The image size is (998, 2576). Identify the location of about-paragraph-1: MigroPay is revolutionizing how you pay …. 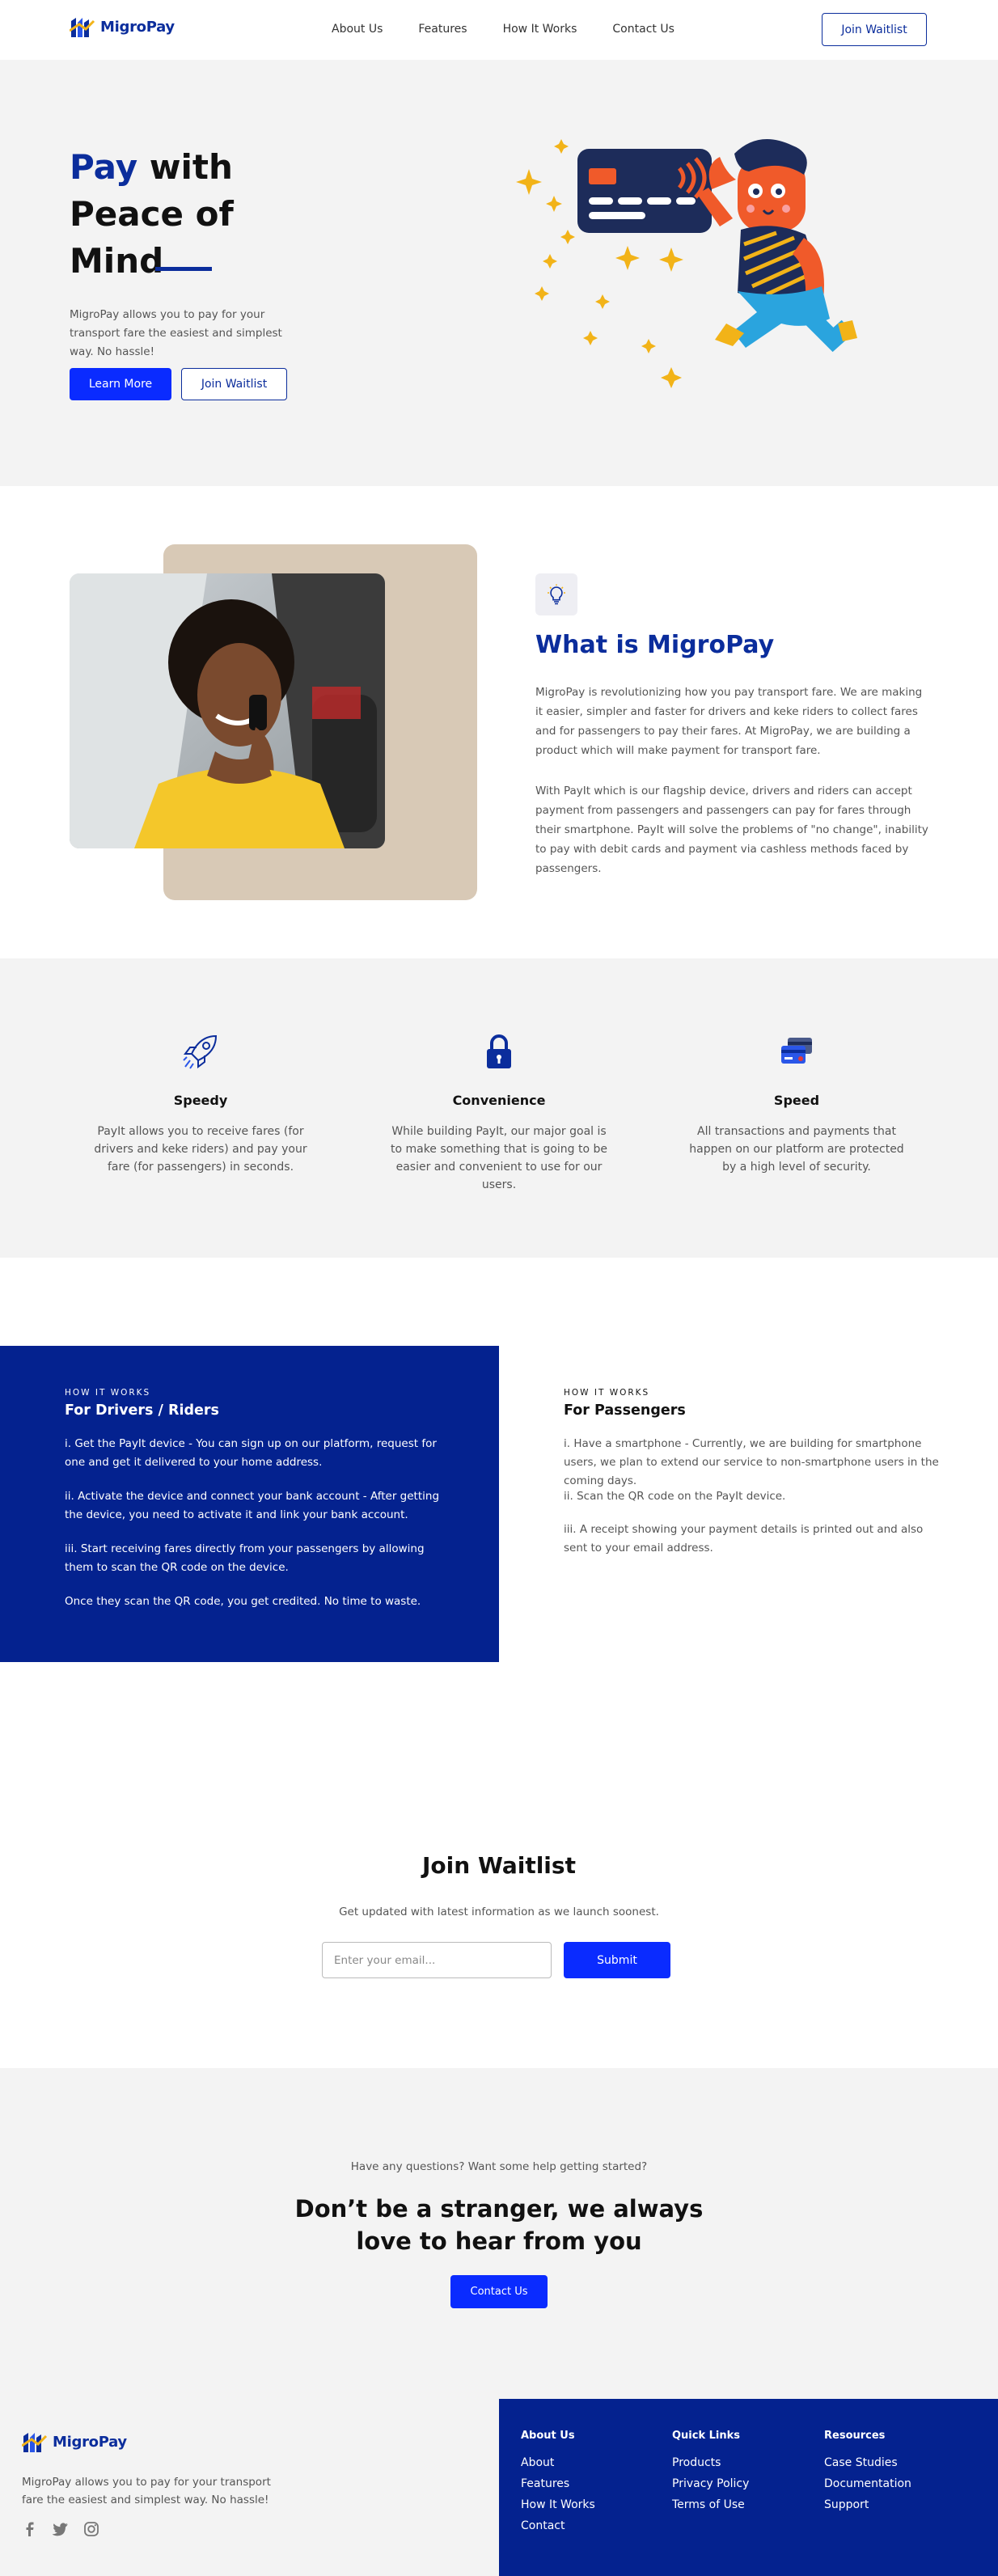
(729, 721).